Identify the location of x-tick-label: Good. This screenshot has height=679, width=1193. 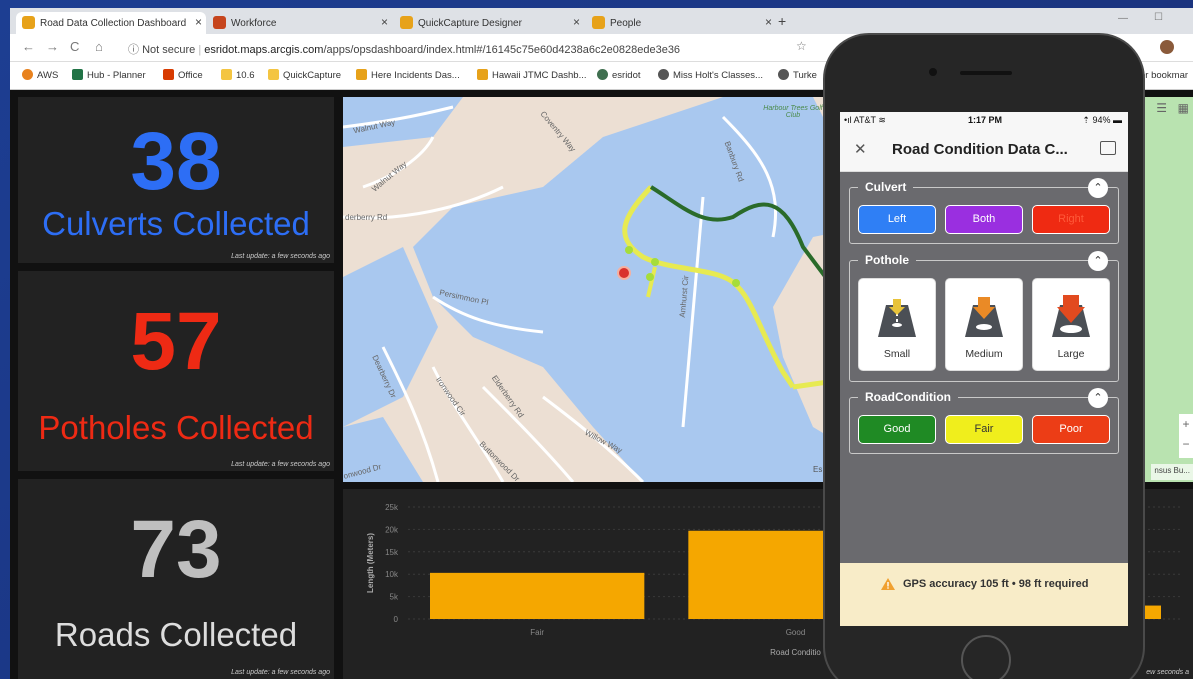
(796, 632).